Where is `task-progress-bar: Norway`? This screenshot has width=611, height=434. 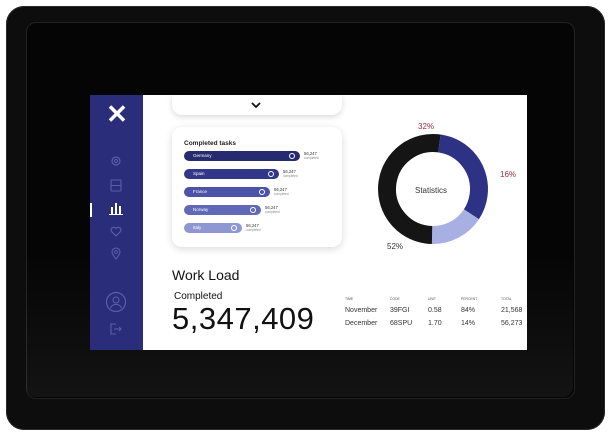 task-progress-bar: Norway is located at coordinates (222, 210).